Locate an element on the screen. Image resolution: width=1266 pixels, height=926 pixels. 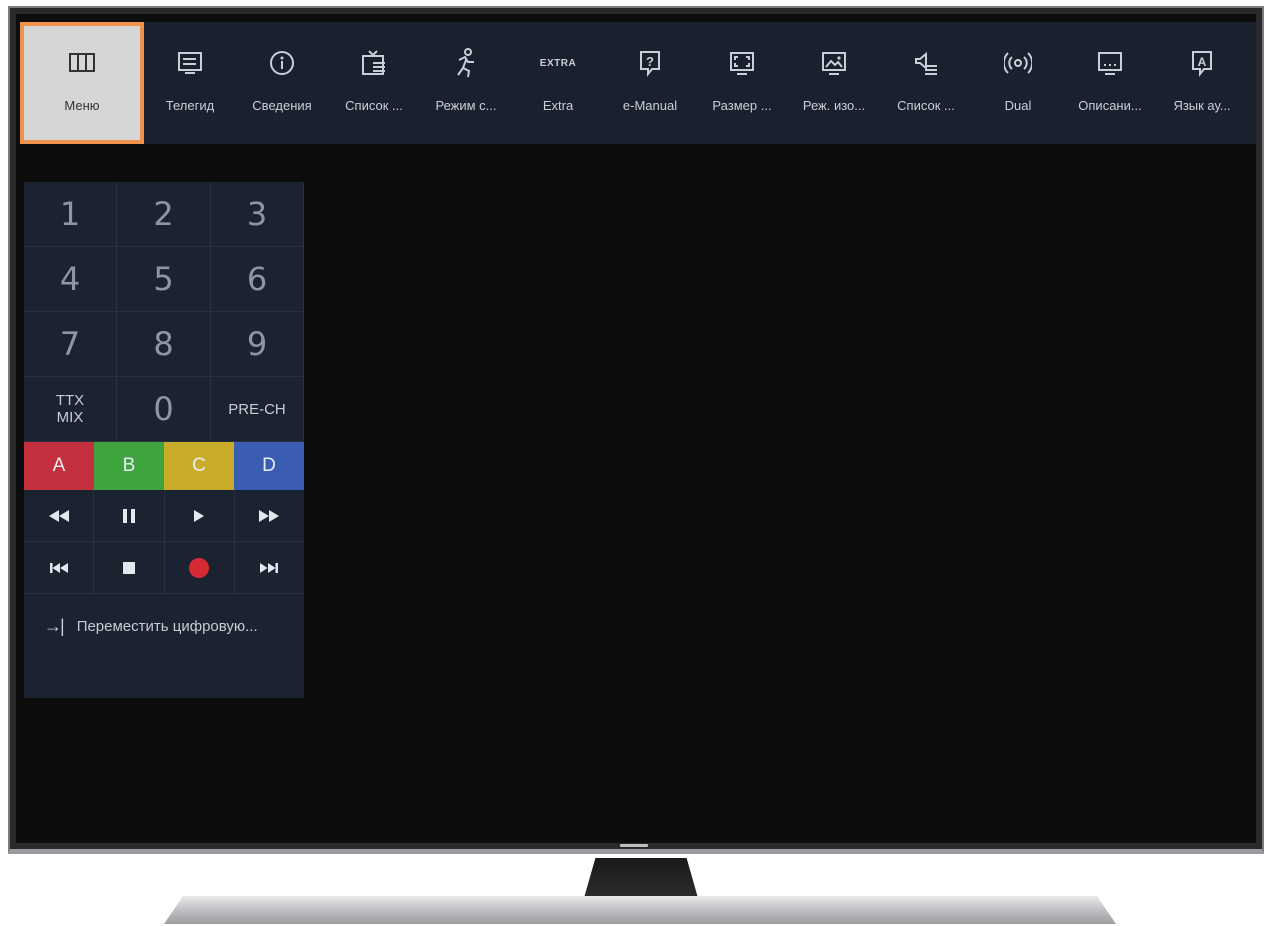
next-button is located at coordinates (269, 567).